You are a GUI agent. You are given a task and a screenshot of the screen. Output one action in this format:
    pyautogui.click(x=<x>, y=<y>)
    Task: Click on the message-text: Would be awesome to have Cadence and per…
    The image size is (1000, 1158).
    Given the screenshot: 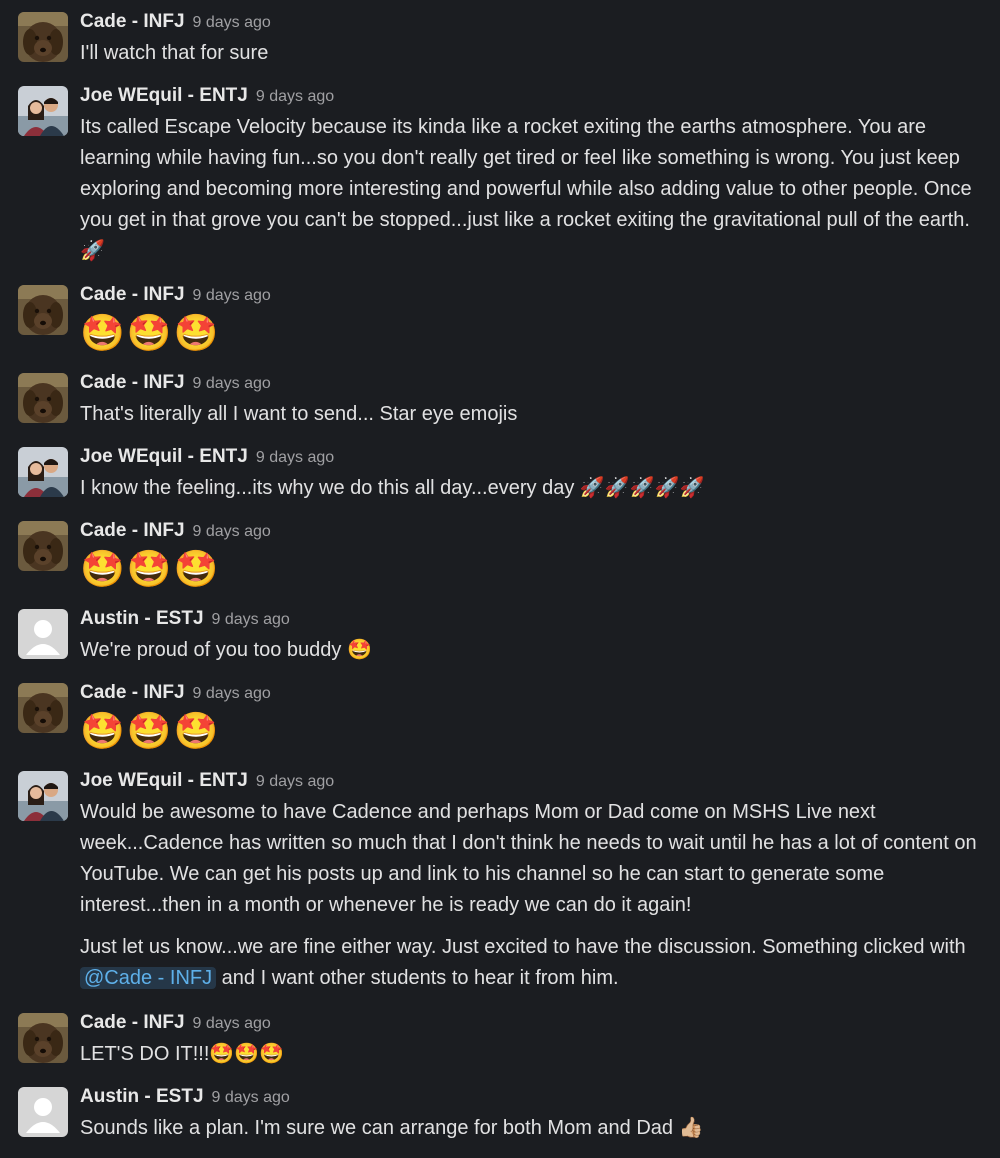 What is the action you would take?
    pyautogui.click(x=528, y=858)
    